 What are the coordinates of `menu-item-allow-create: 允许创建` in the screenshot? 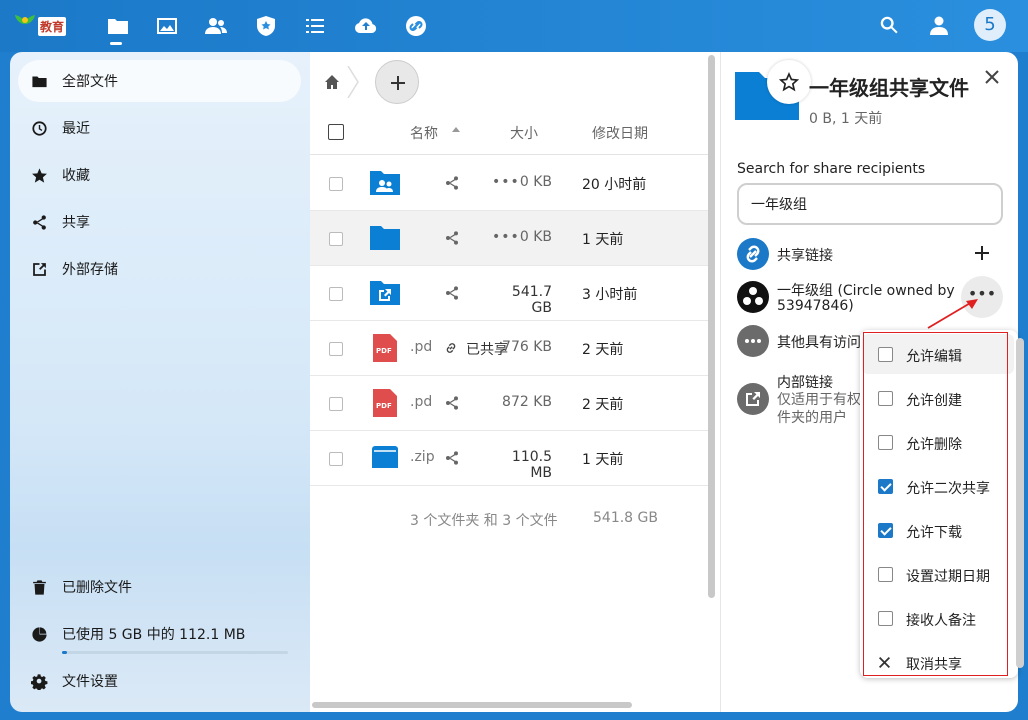 It's located at (946, 399).